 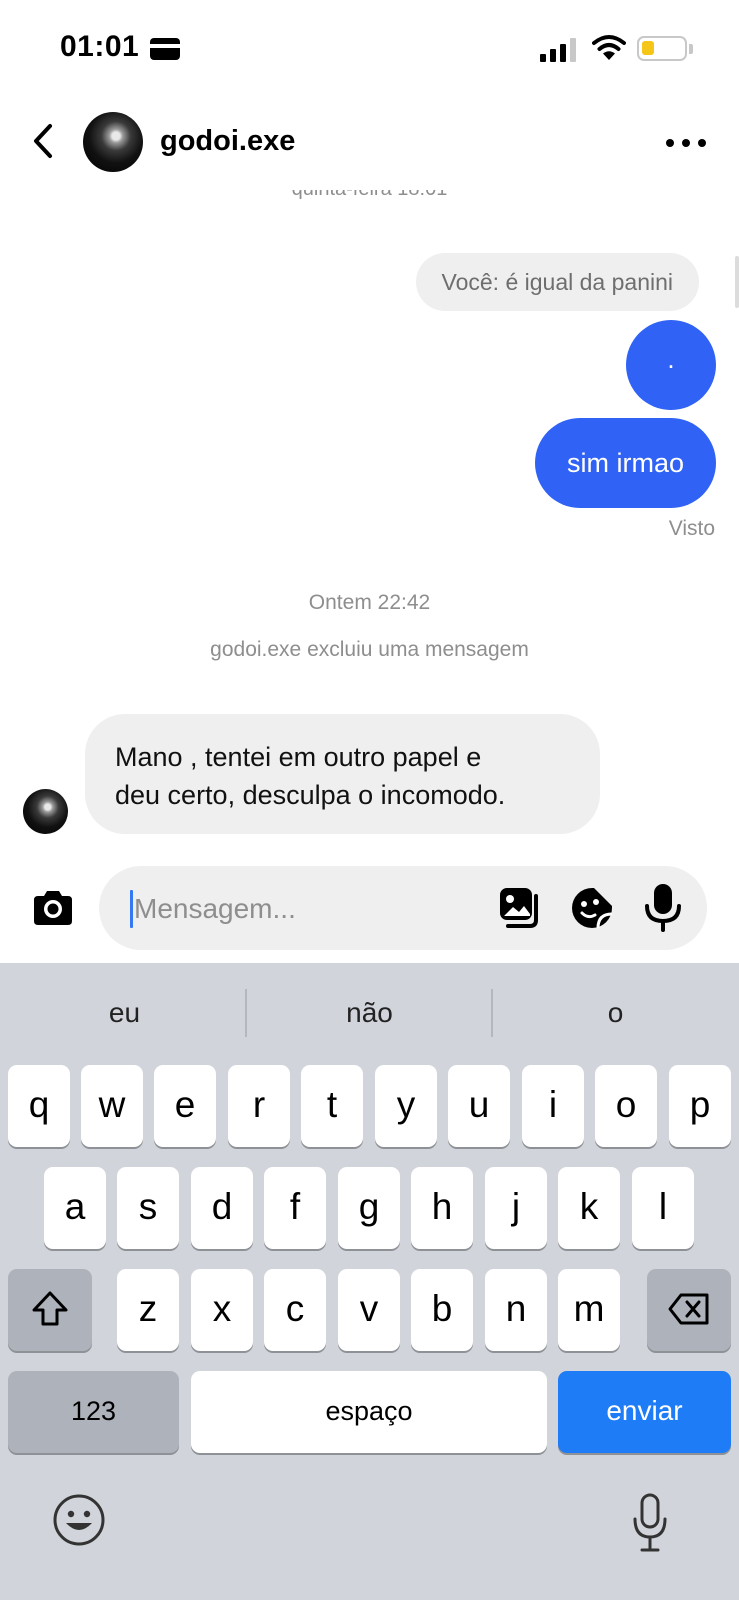 I want to click on key-i: i, so click(x=553, y=1106).